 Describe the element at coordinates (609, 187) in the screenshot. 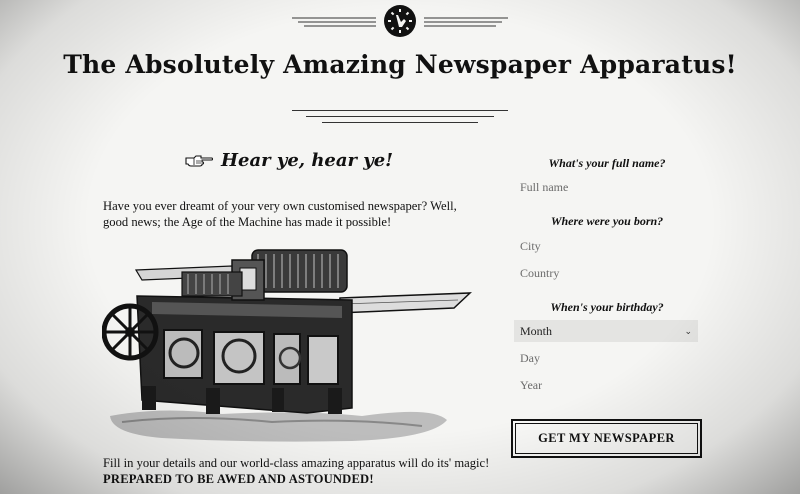

I see `full-name-input` at that location.